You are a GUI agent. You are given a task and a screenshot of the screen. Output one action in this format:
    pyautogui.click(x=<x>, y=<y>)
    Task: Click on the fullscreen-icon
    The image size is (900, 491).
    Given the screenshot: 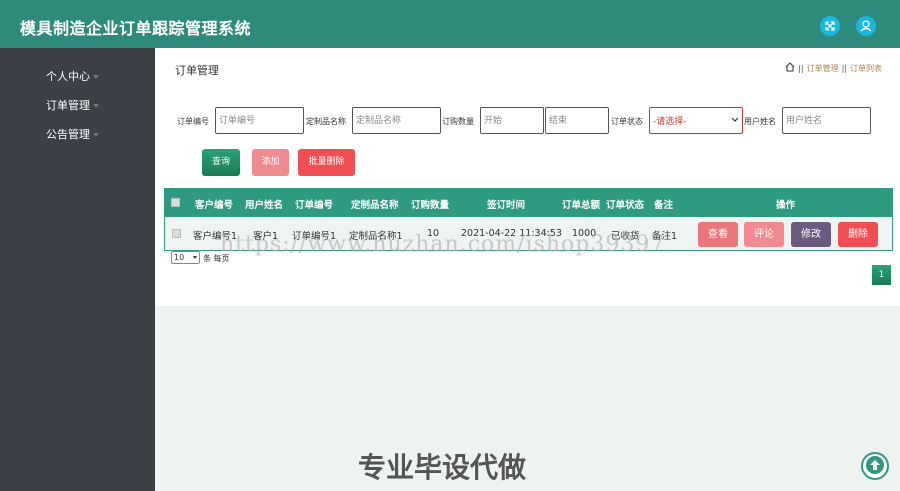 What is the action you would take?
    pyautogui.click(x=830, y=26)
    